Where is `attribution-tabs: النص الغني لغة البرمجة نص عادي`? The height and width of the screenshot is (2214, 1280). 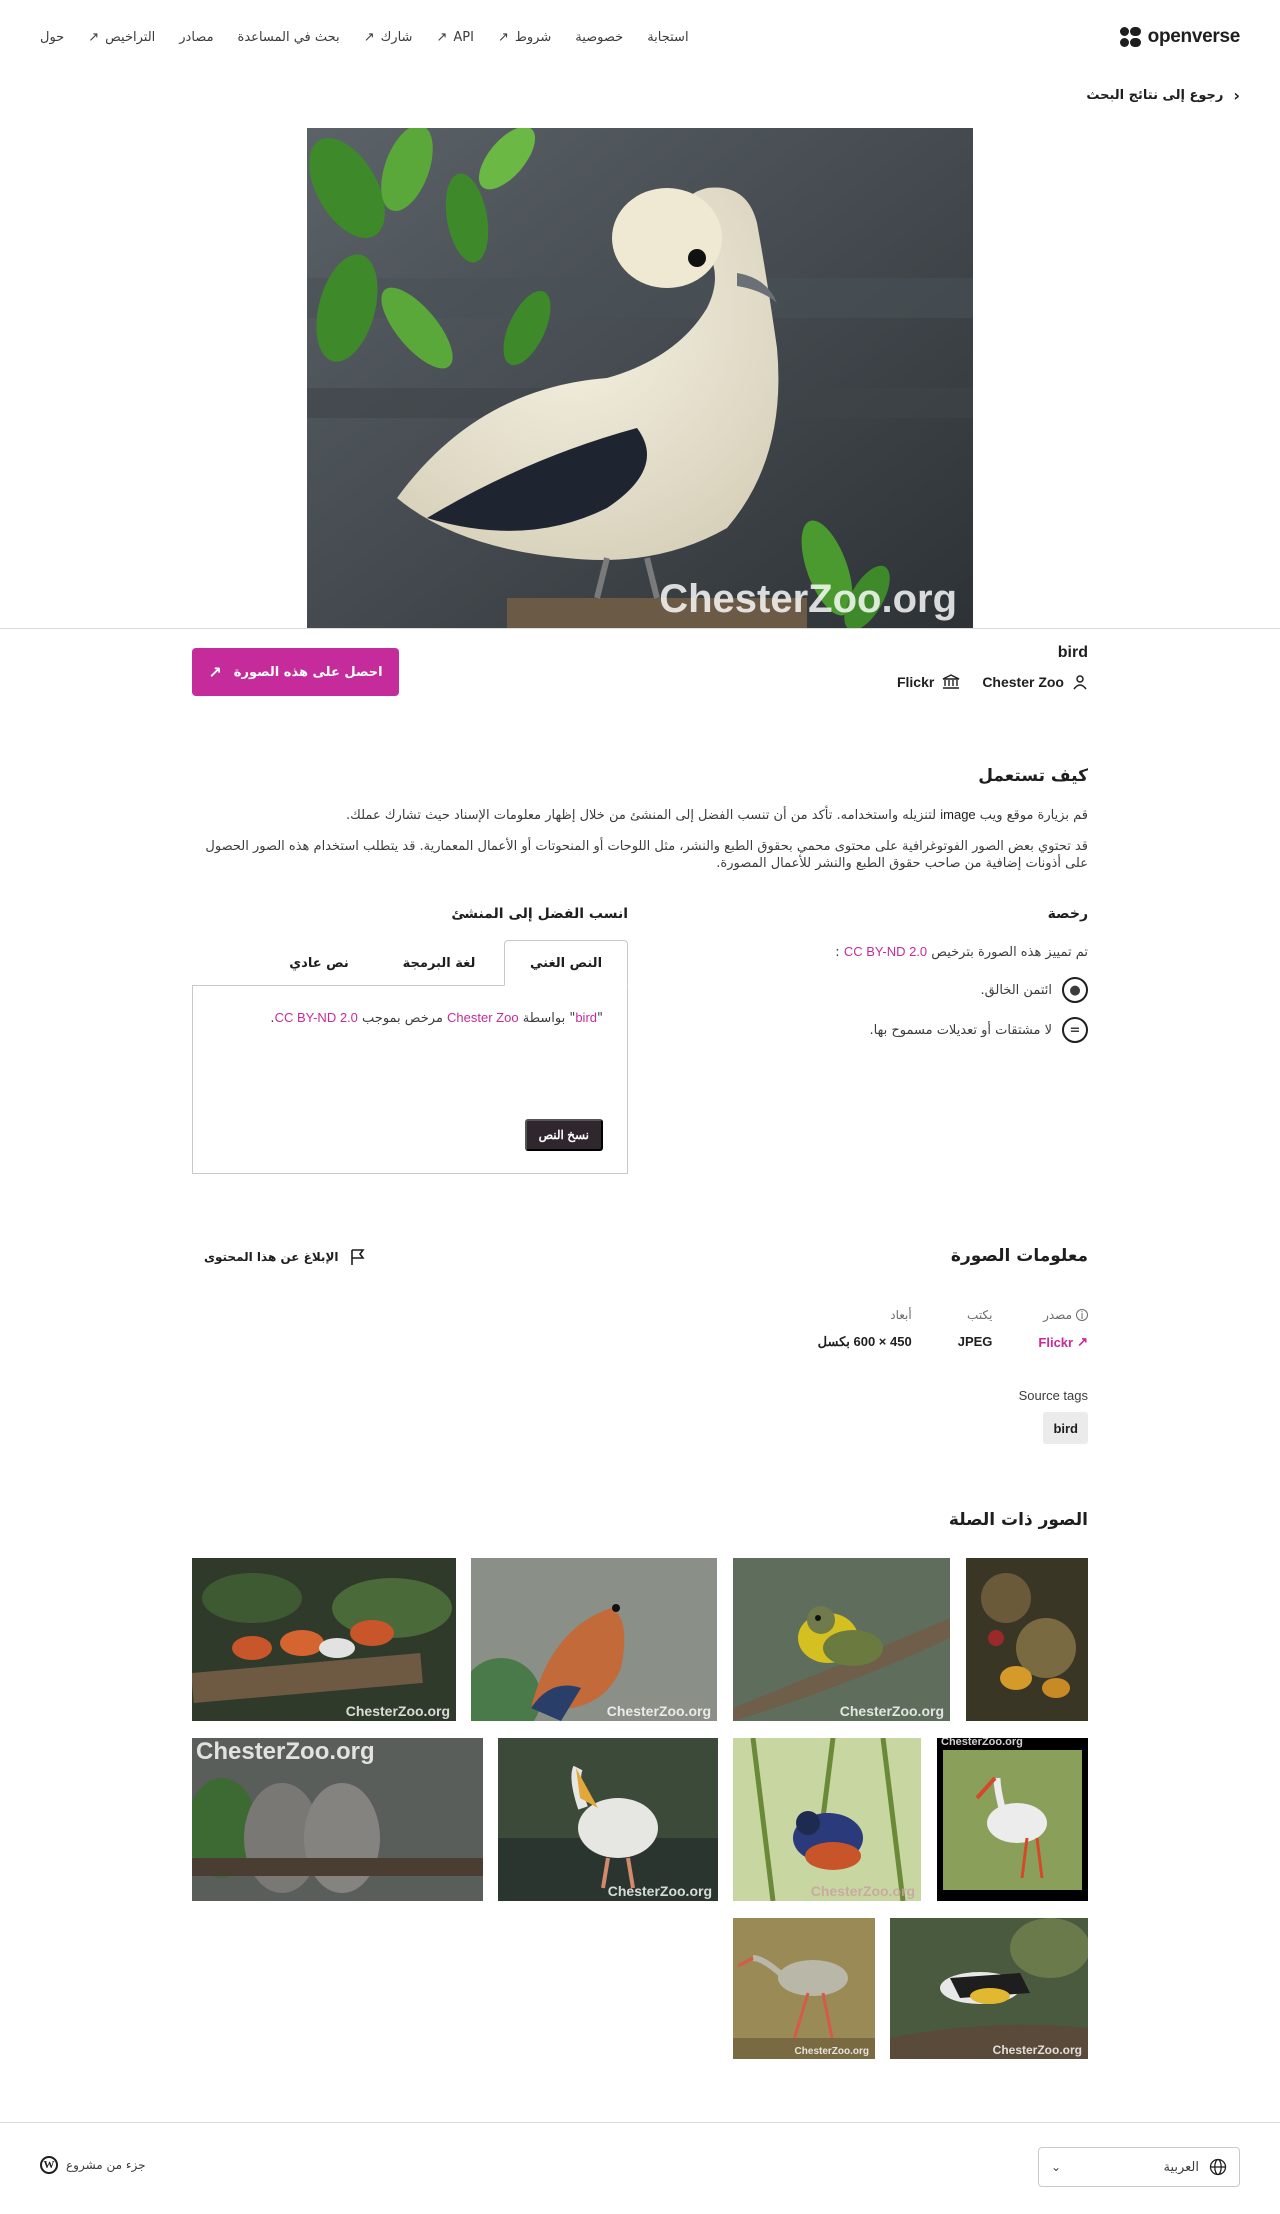
attribution-tabs: النص الغني لغة البرمجة نص عادي is located at coordinates (410, 963).